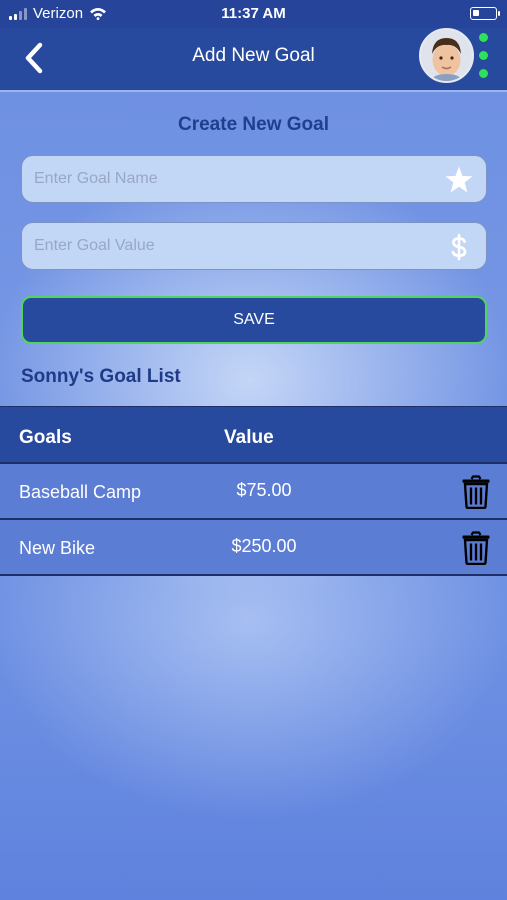 The width and height of the screenshot is (507, 900). What do you see at coordinates (253, 124) in the screenshot?
I see `form-title: Create New Goal` at bounding box center [253, 124].